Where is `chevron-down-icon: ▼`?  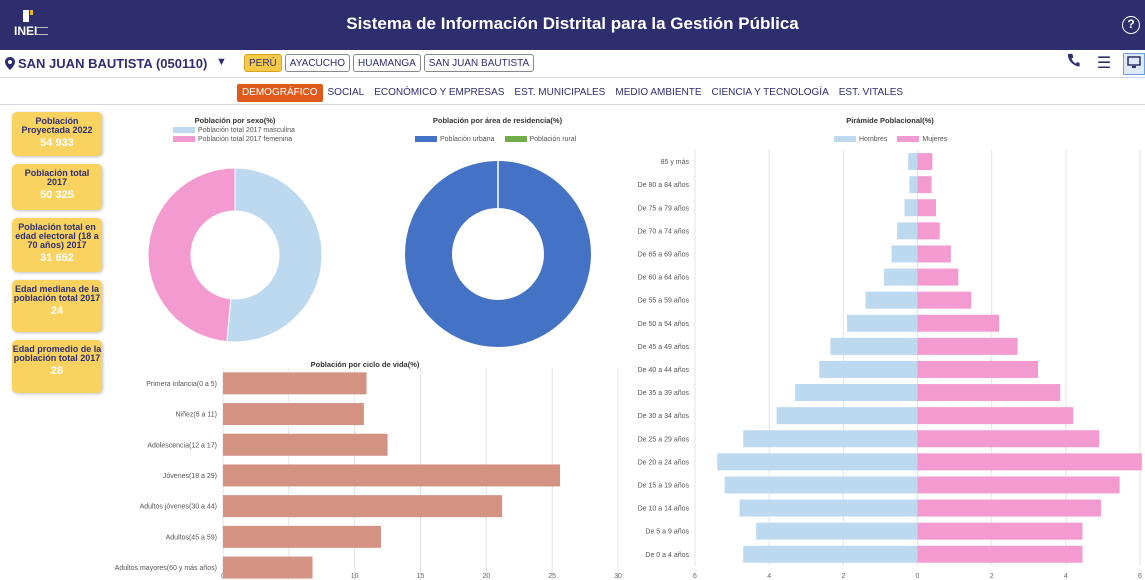
chevron-down-icon: ▼ is located at coordinates (221, 62).